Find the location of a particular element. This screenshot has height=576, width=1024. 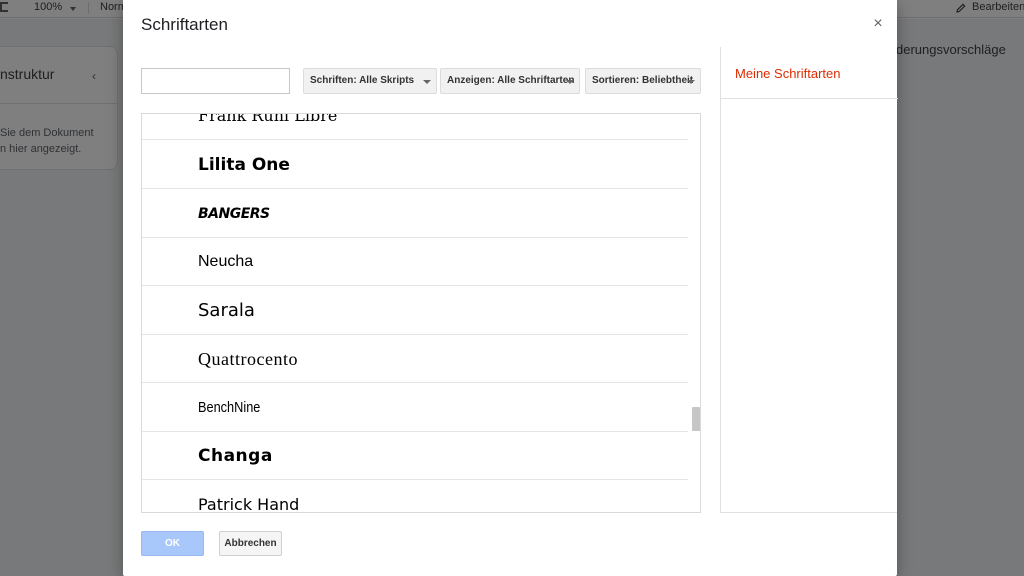

show-filter-label: Anzeigen: Alle Schriftarten is located at coordinates (511, 80).